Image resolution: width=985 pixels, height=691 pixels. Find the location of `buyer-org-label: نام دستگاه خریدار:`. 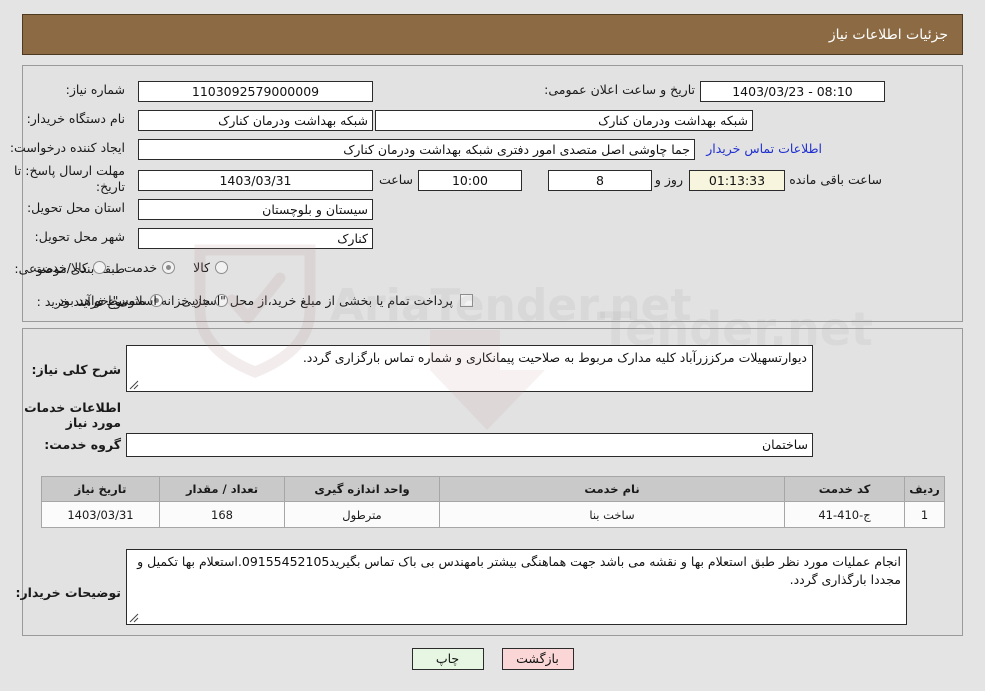

buyer-org-label: نام دستگاه خریدار: is located at coordinates (75, 118).